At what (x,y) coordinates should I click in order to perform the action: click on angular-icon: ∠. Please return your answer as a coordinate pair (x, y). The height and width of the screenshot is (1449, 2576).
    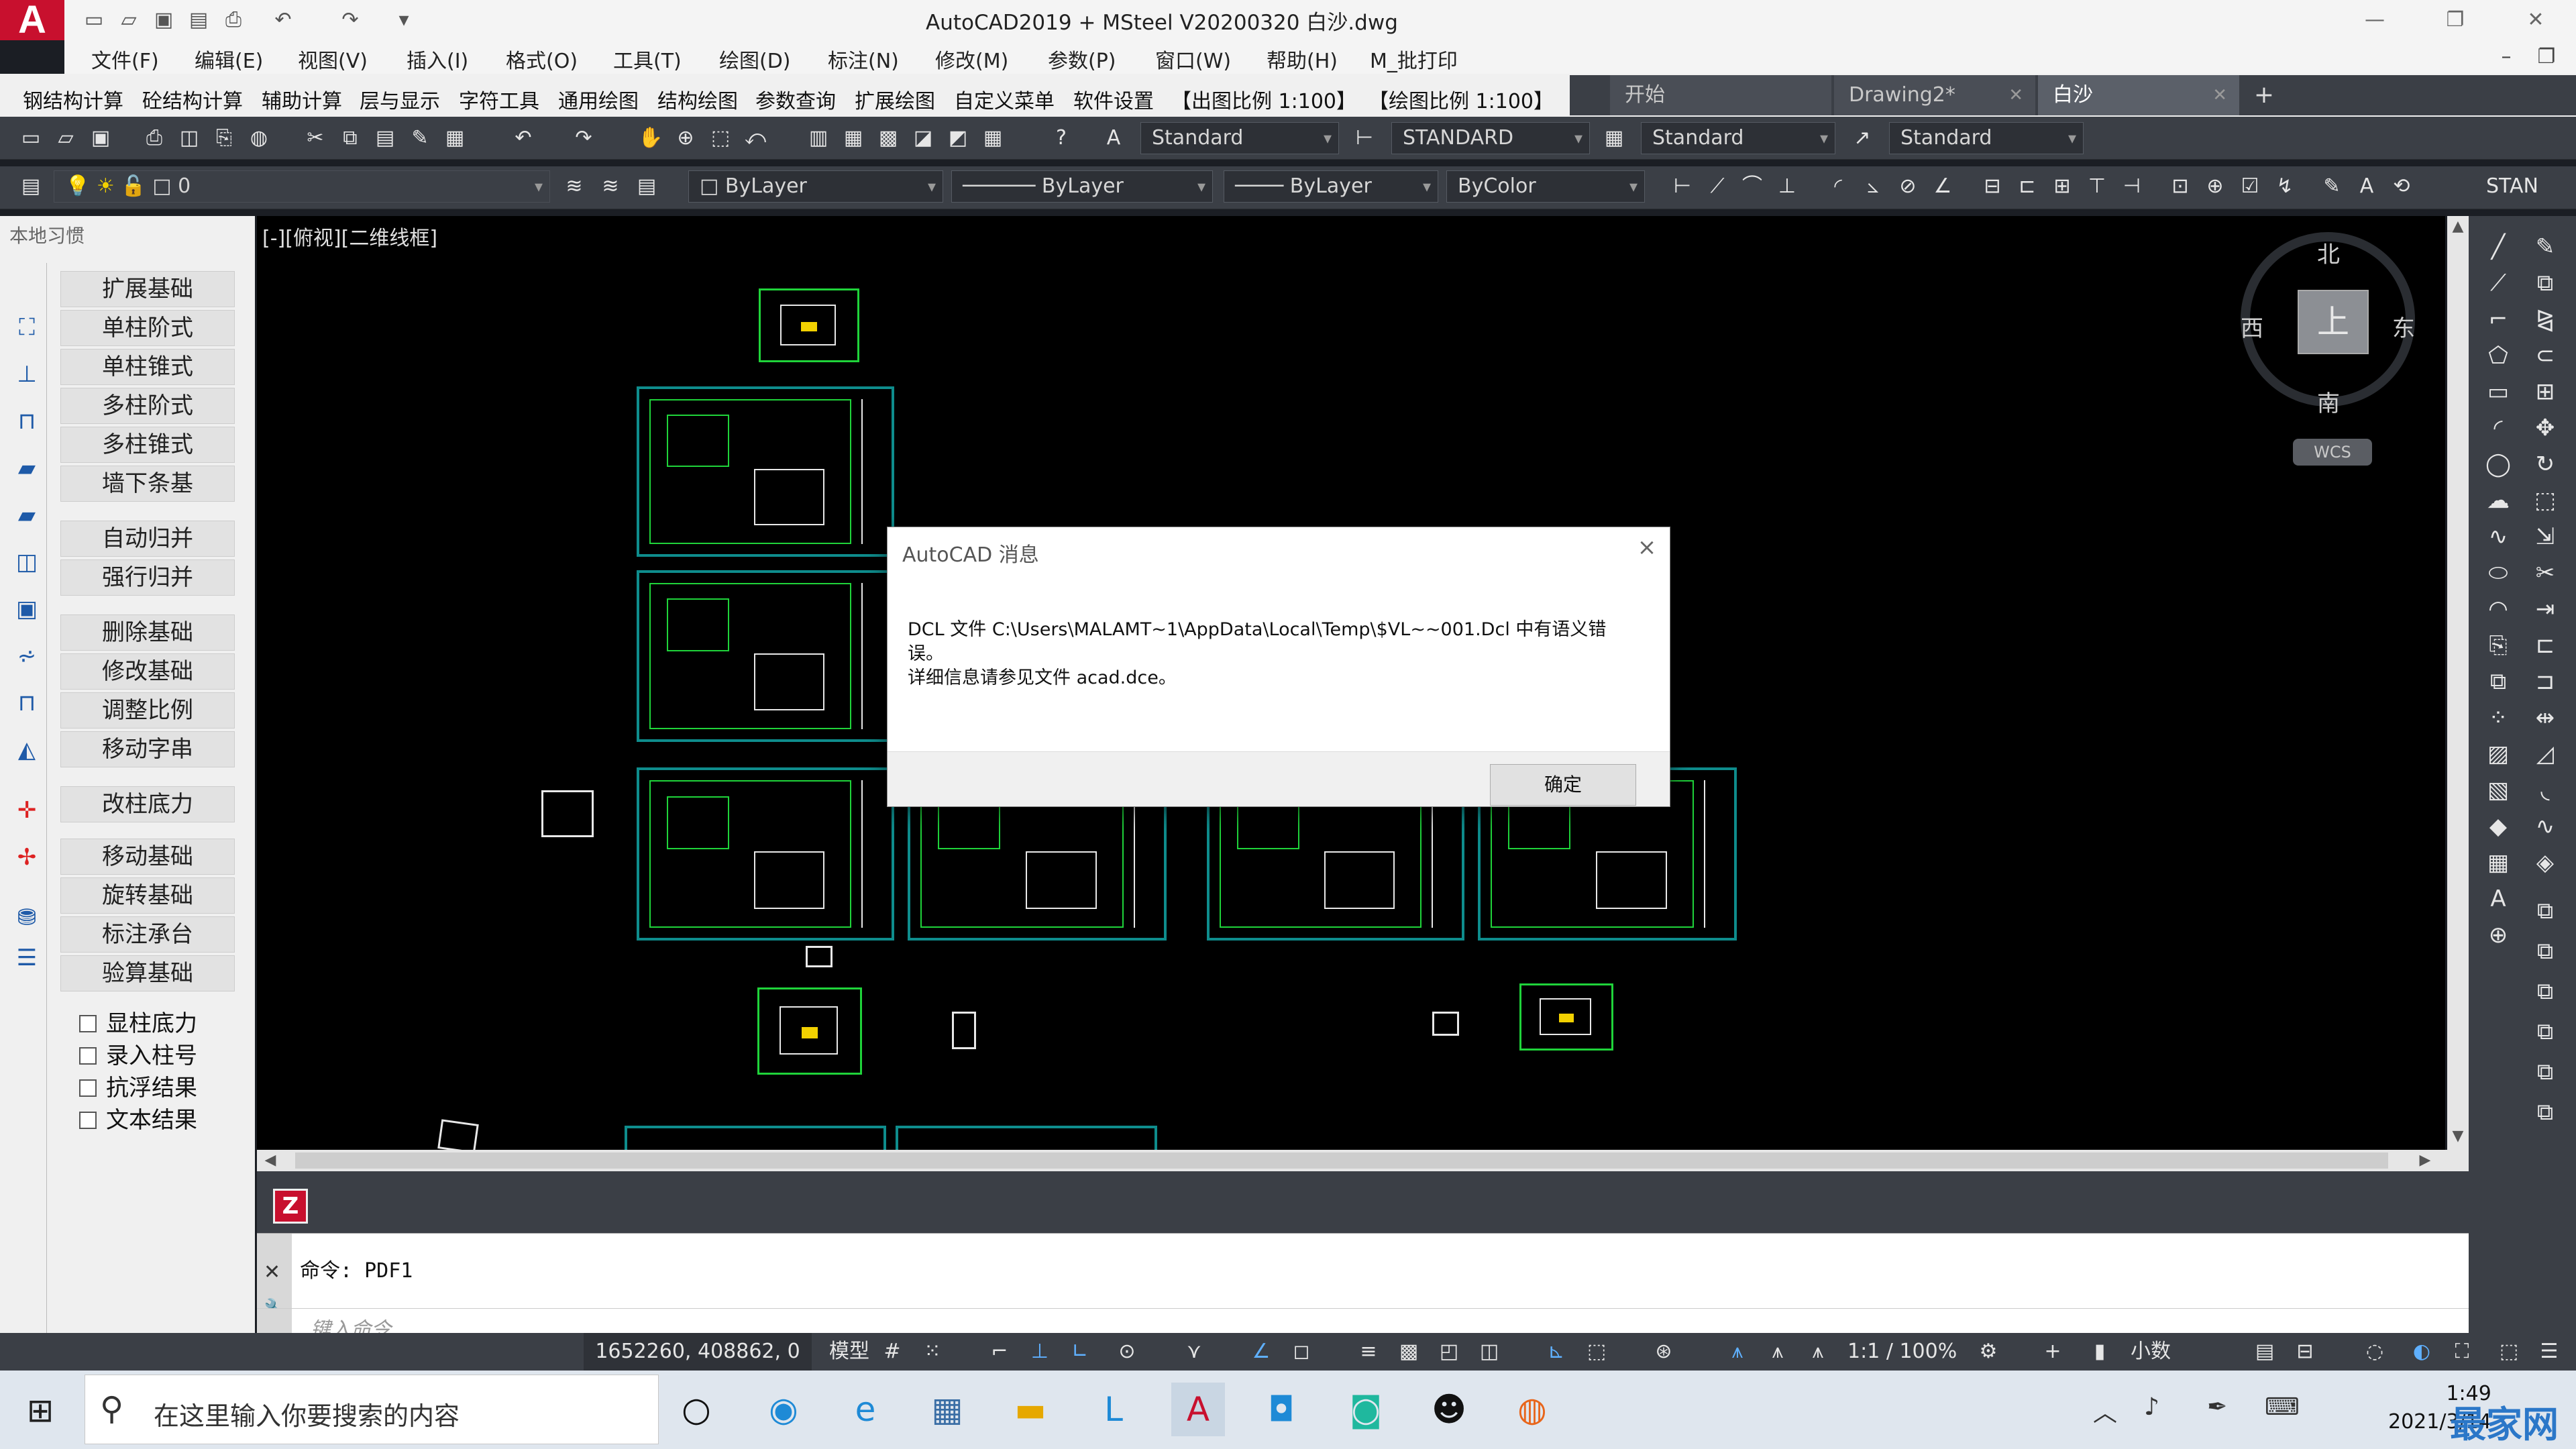
    Looking at the image, I should click on (1942, 186).